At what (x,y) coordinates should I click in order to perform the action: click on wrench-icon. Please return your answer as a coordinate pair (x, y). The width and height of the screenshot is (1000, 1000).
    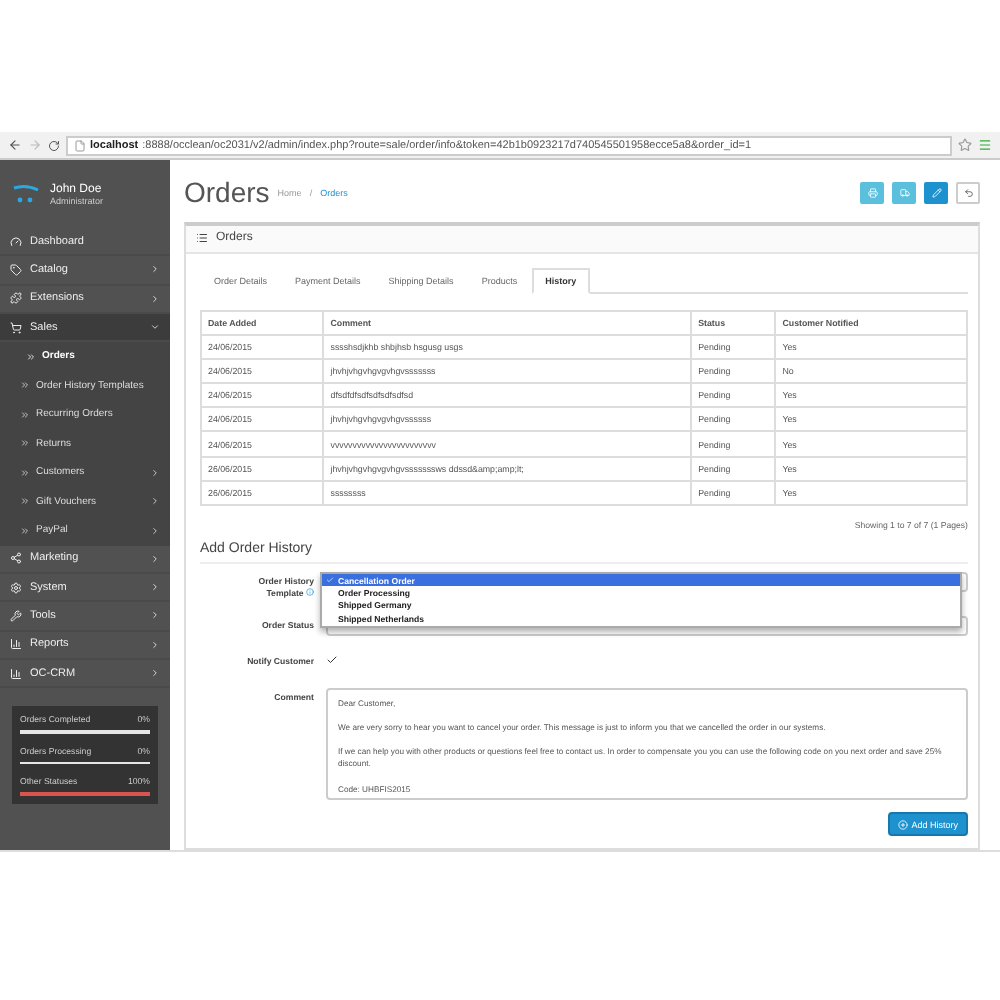
    Looking at the image, I should click on (16, 615).